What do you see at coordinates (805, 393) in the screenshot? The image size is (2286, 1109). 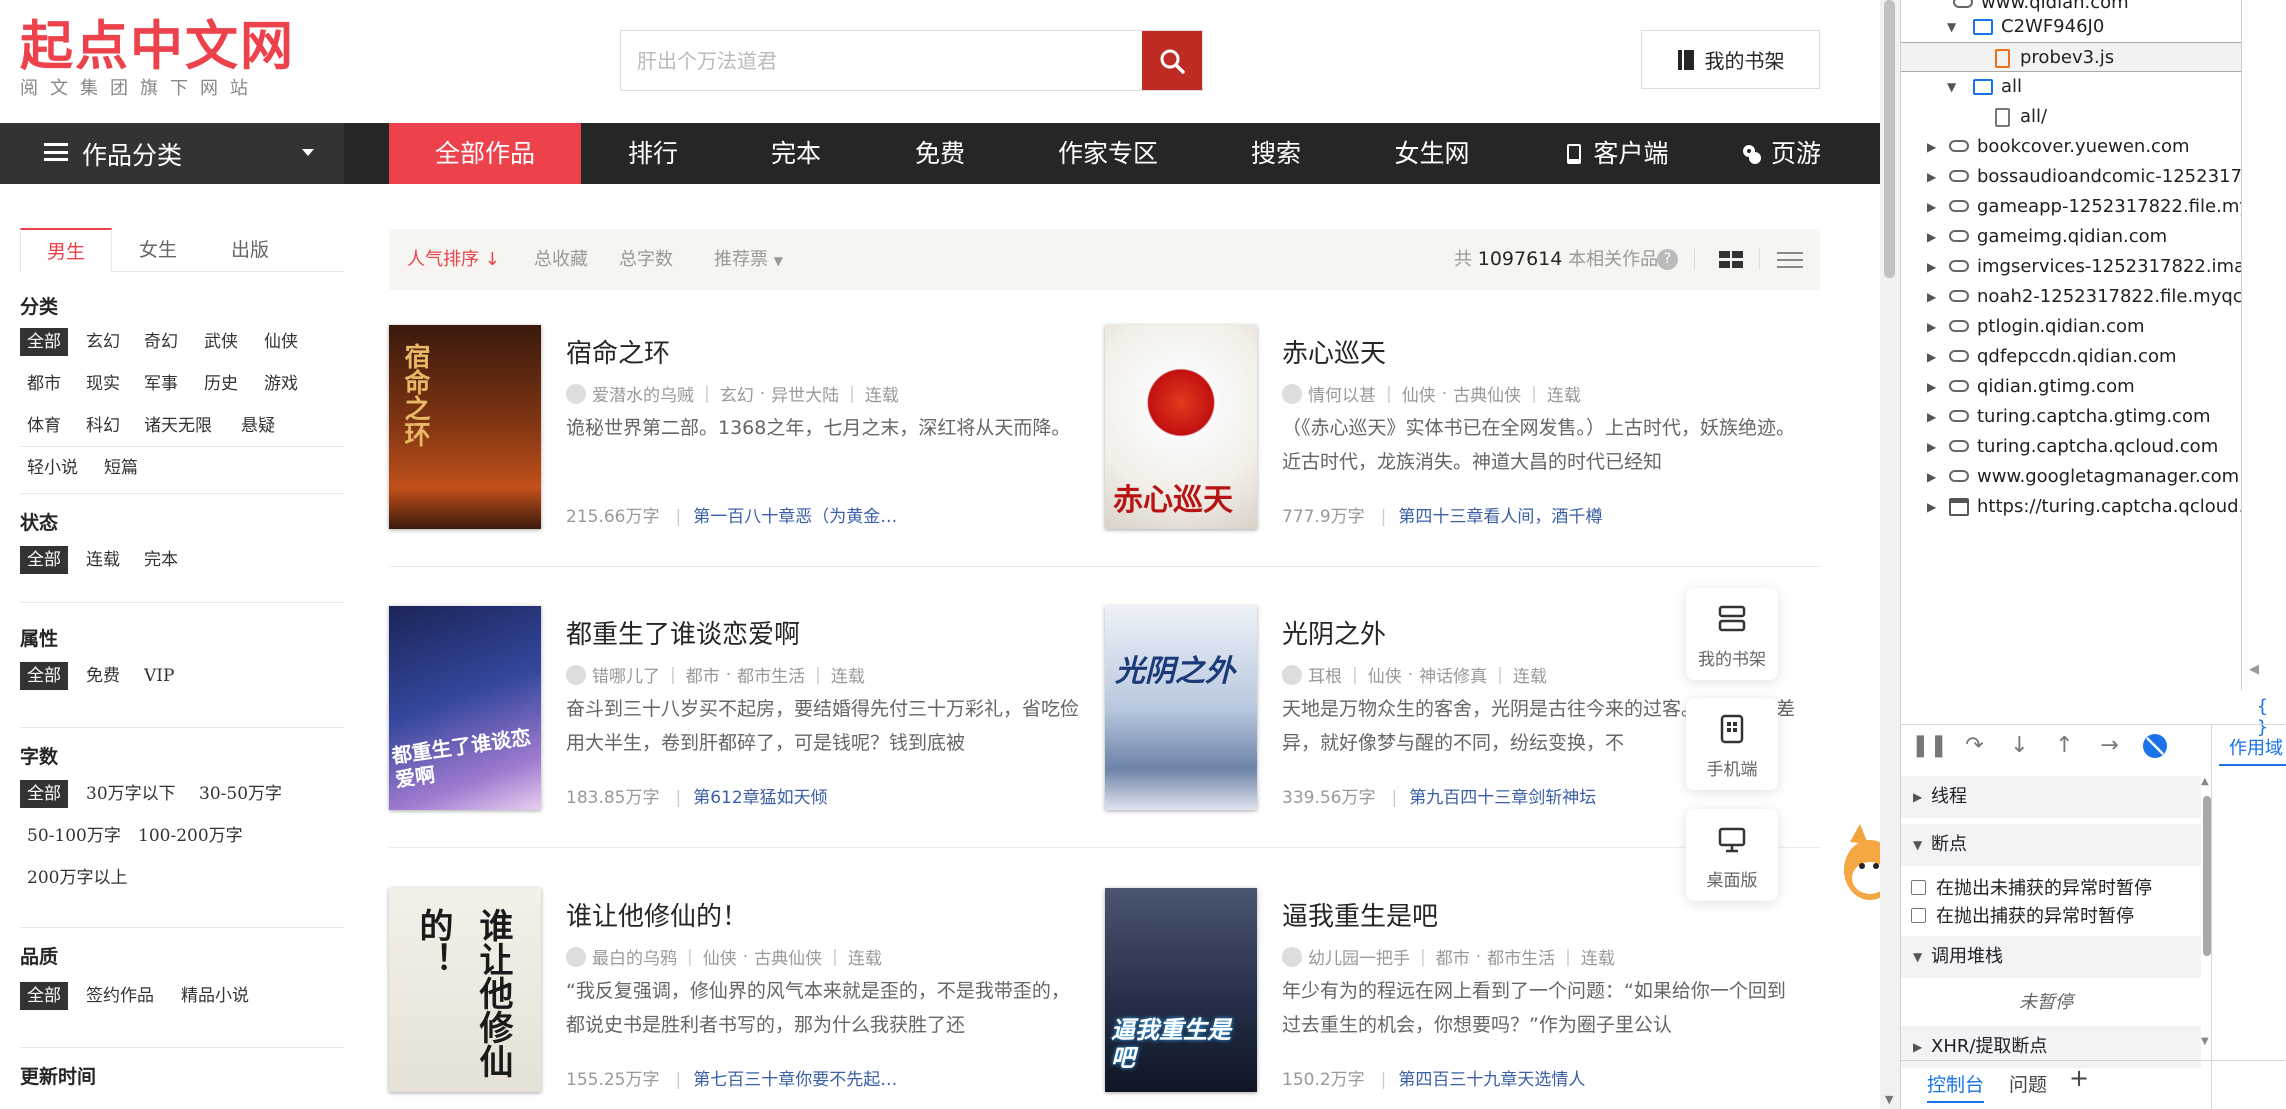 I see `book-subcategory: 异世大陆` at bounding box center [805, 393].